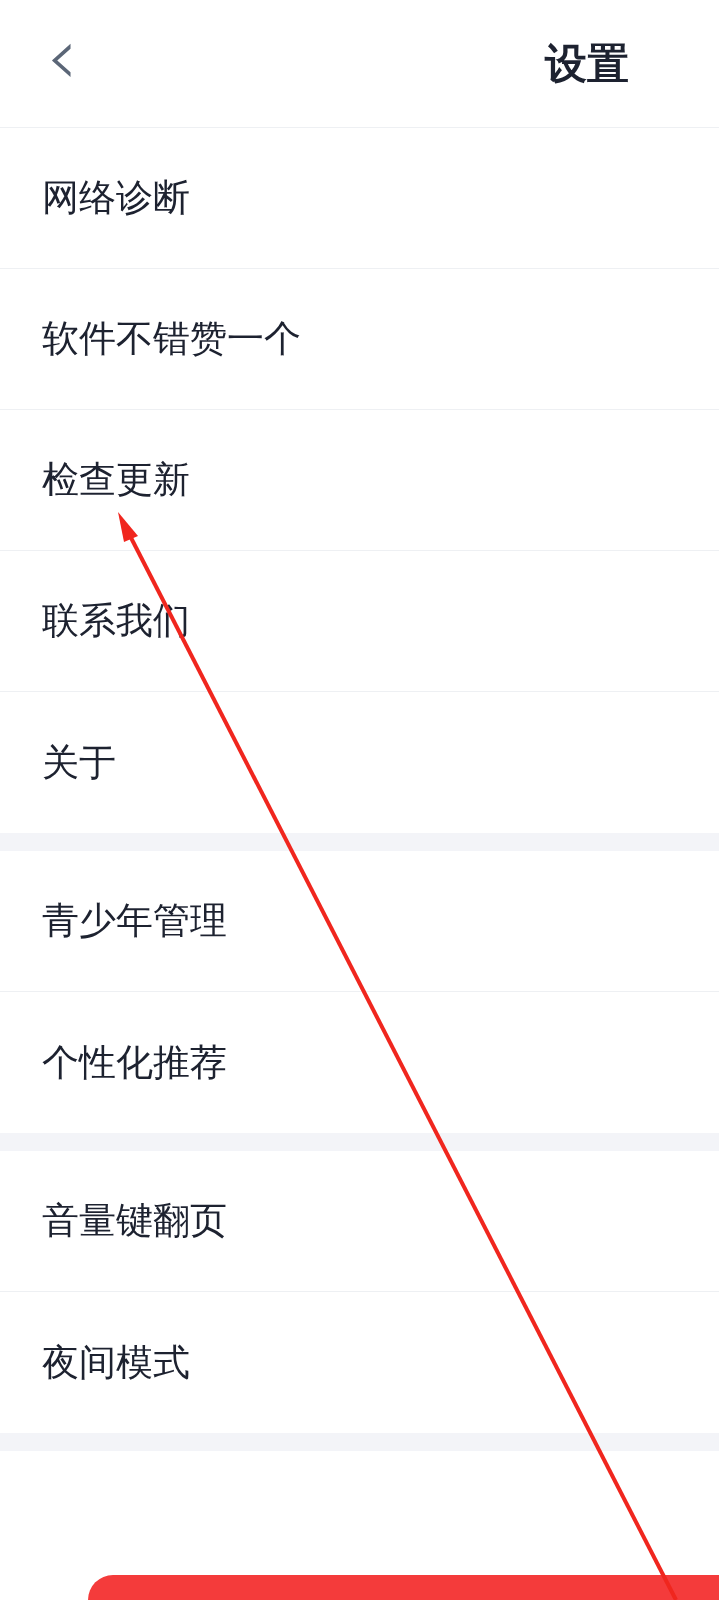 The width and height of the screenshot is (719, 1600). Describe the element at coordinates (587, 64) in the screenshot. I see `page-title: 设置` at that location.